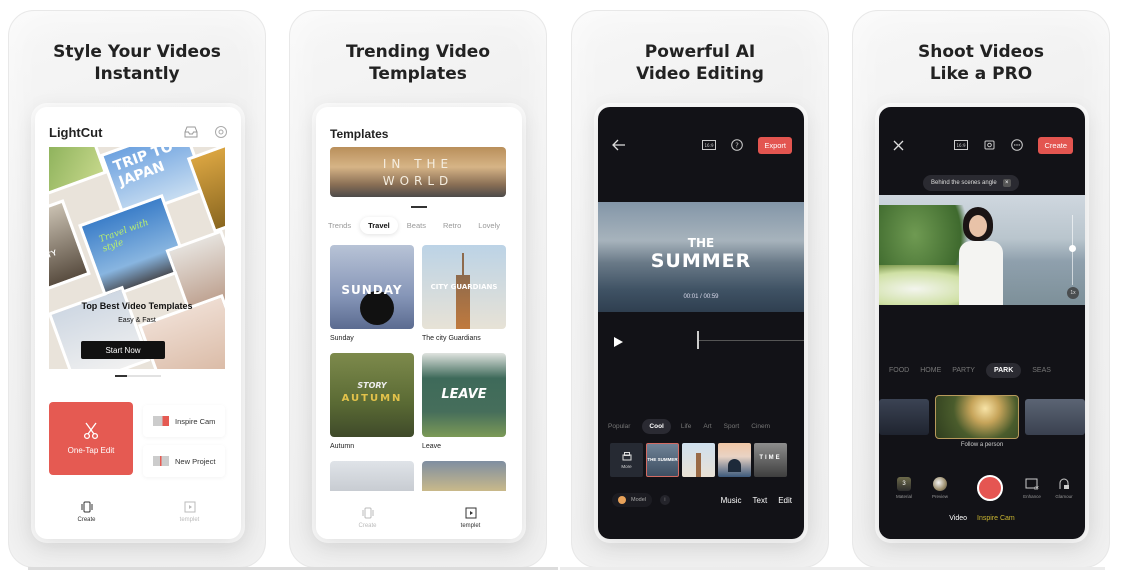 This screenshot has height=571, width=1123. I want to click on category-tab-life: Life, so click(686, 426).